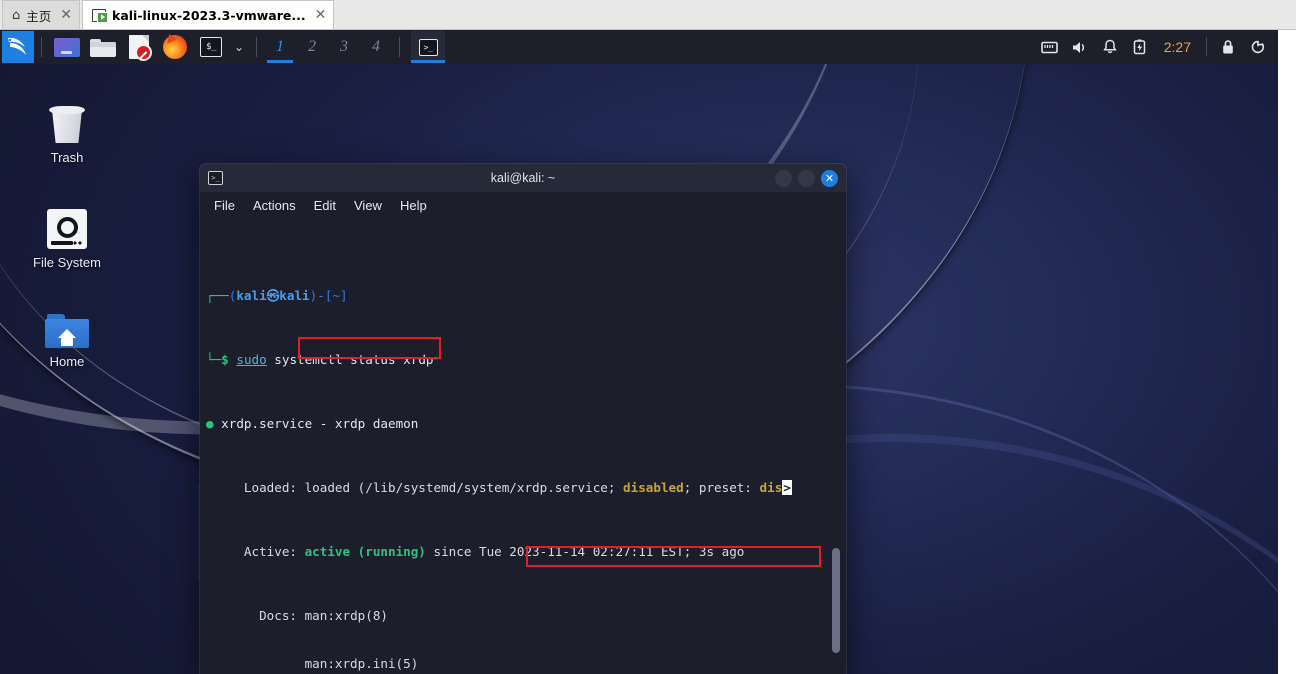 The height and width of the screenshot is (674, 1296). Describe the element at coordinates (217, 295) in the screenshot. I see `prompt-branch-top: ┌──` at that location.